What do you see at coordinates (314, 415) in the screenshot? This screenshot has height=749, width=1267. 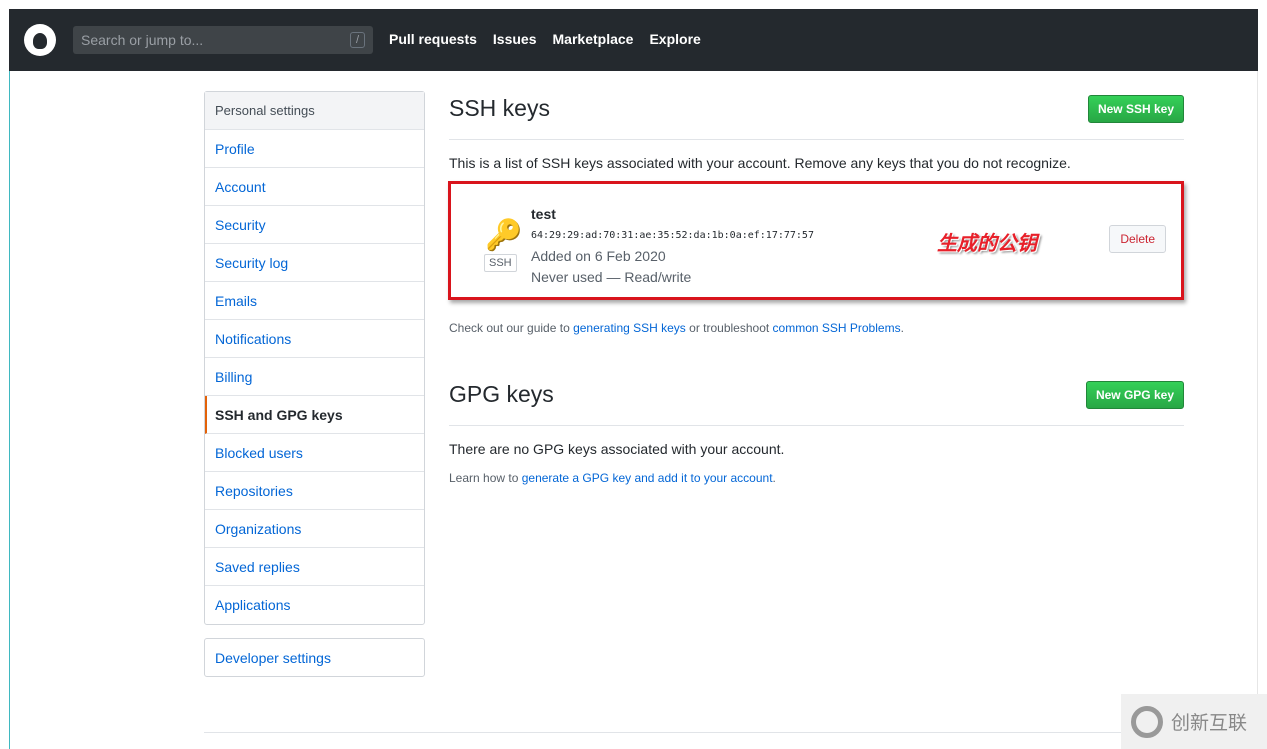 I see `sidebar-item-ssh-gpg-keys: SSH and GPG keys` at bounding box center [314, 415].